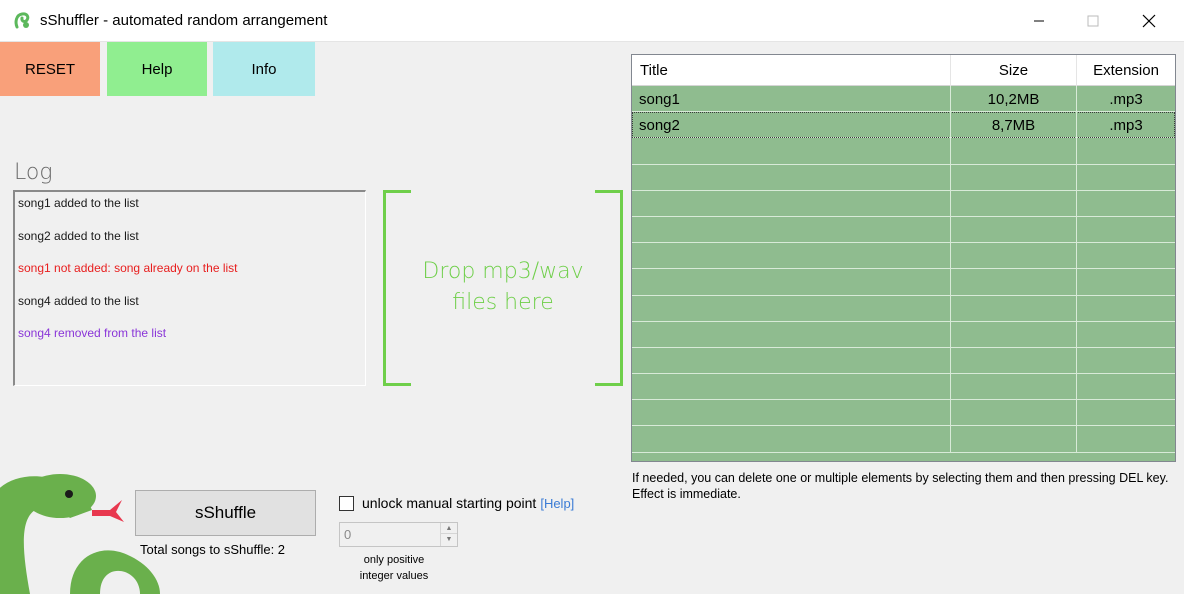 This screenshot has height=594, width=1184. I want to click on cell-size: 10,2MB, so click(1014, 99).